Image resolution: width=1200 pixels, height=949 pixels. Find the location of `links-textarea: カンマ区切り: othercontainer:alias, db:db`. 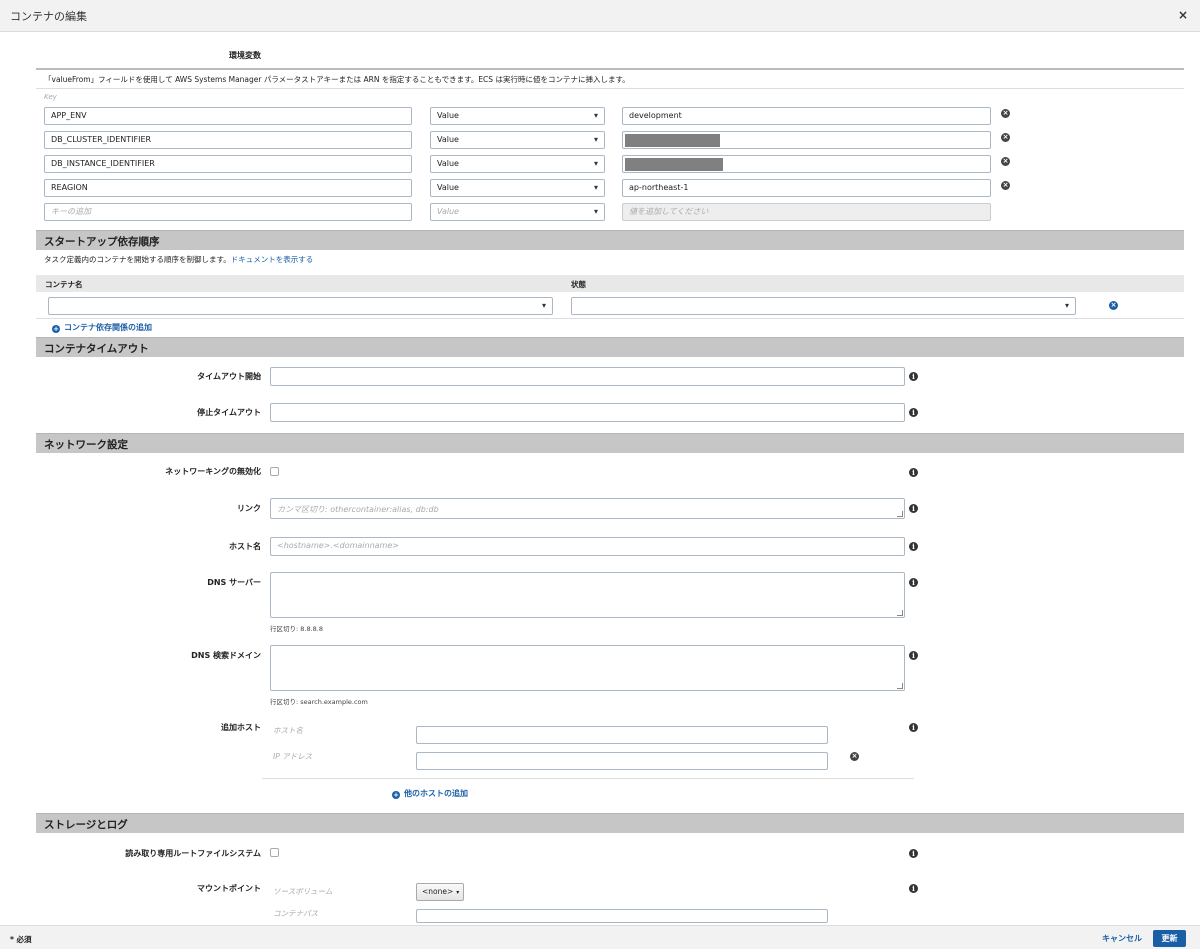

links-textarea: カンマ区切り: othercontainer:alias, db:db is located at coordinates (587, 508).